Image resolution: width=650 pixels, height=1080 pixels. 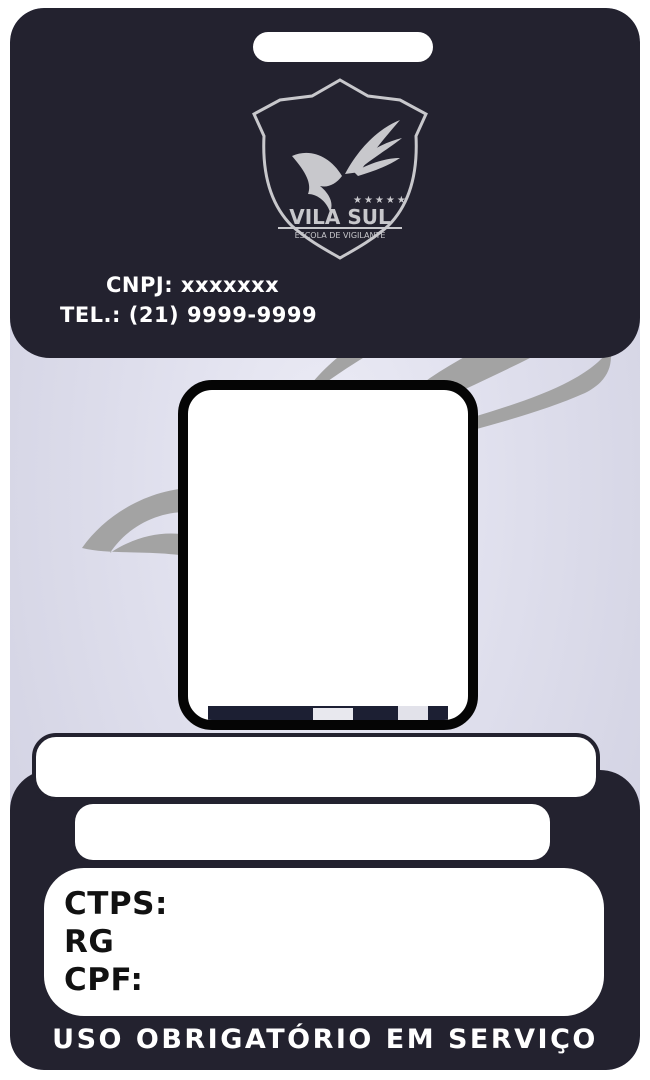 What do you see at coordinates (340, 235) in the screenshot?
I see `logo-subtitle: ESCOLA DE VIGILANTE` at bounding box center [340, 235].